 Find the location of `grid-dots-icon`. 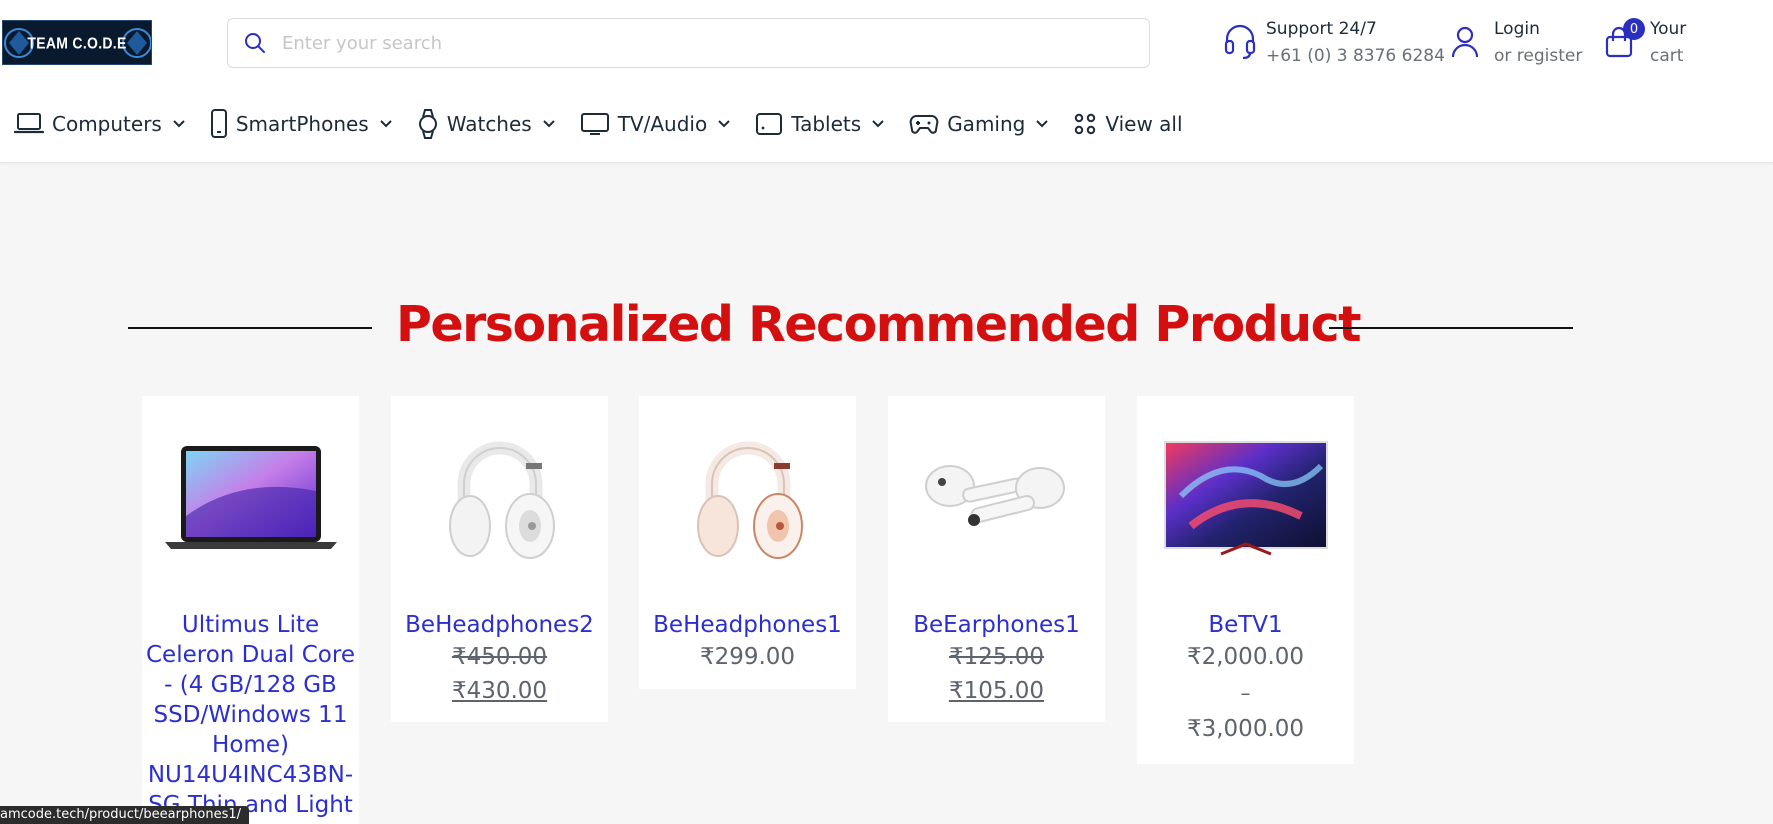

grid-dots-icon is located at coordinates (1085, 124).